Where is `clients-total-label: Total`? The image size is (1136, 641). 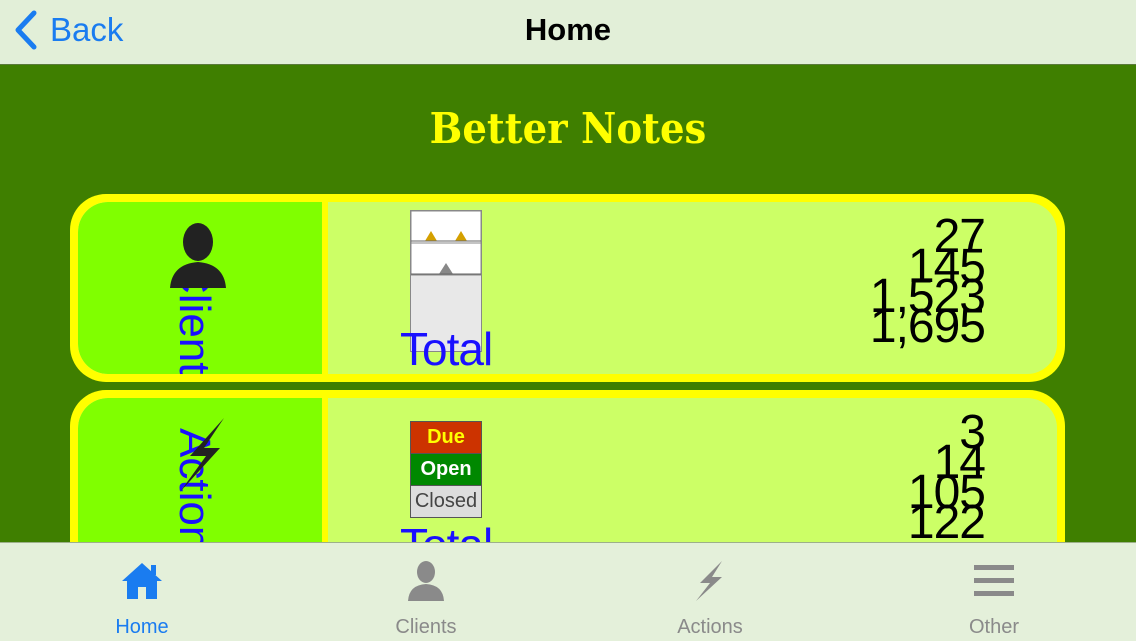 clients-total-label: Total is located at coordinates (446, 348).